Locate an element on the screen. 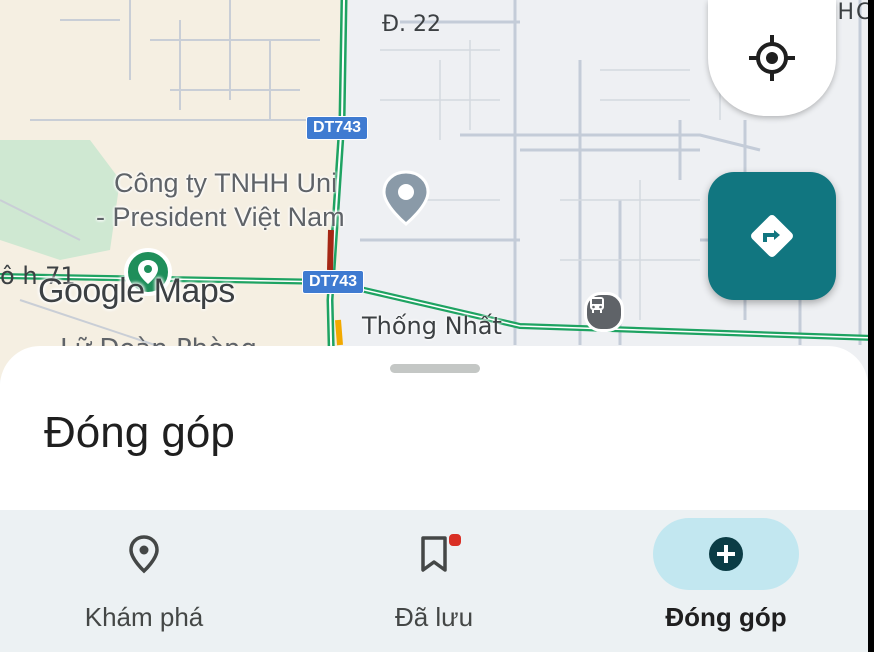 Image resolution: width=874 pixels, height=652 pixels. nav-item-explore: Khám phá is located at coordinates (144, 581).